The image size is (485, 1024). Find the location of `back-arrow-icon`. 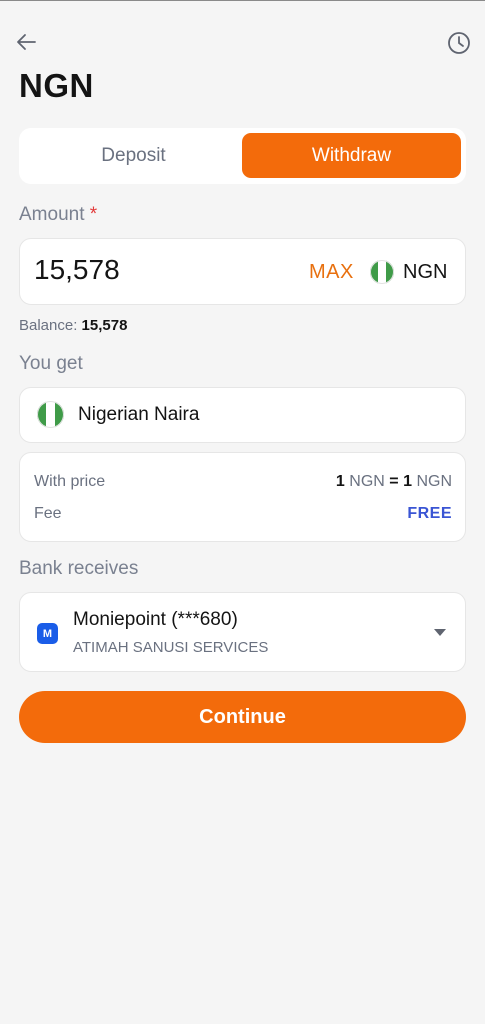

back-arrow-icon is located at coordinates (26, 42).